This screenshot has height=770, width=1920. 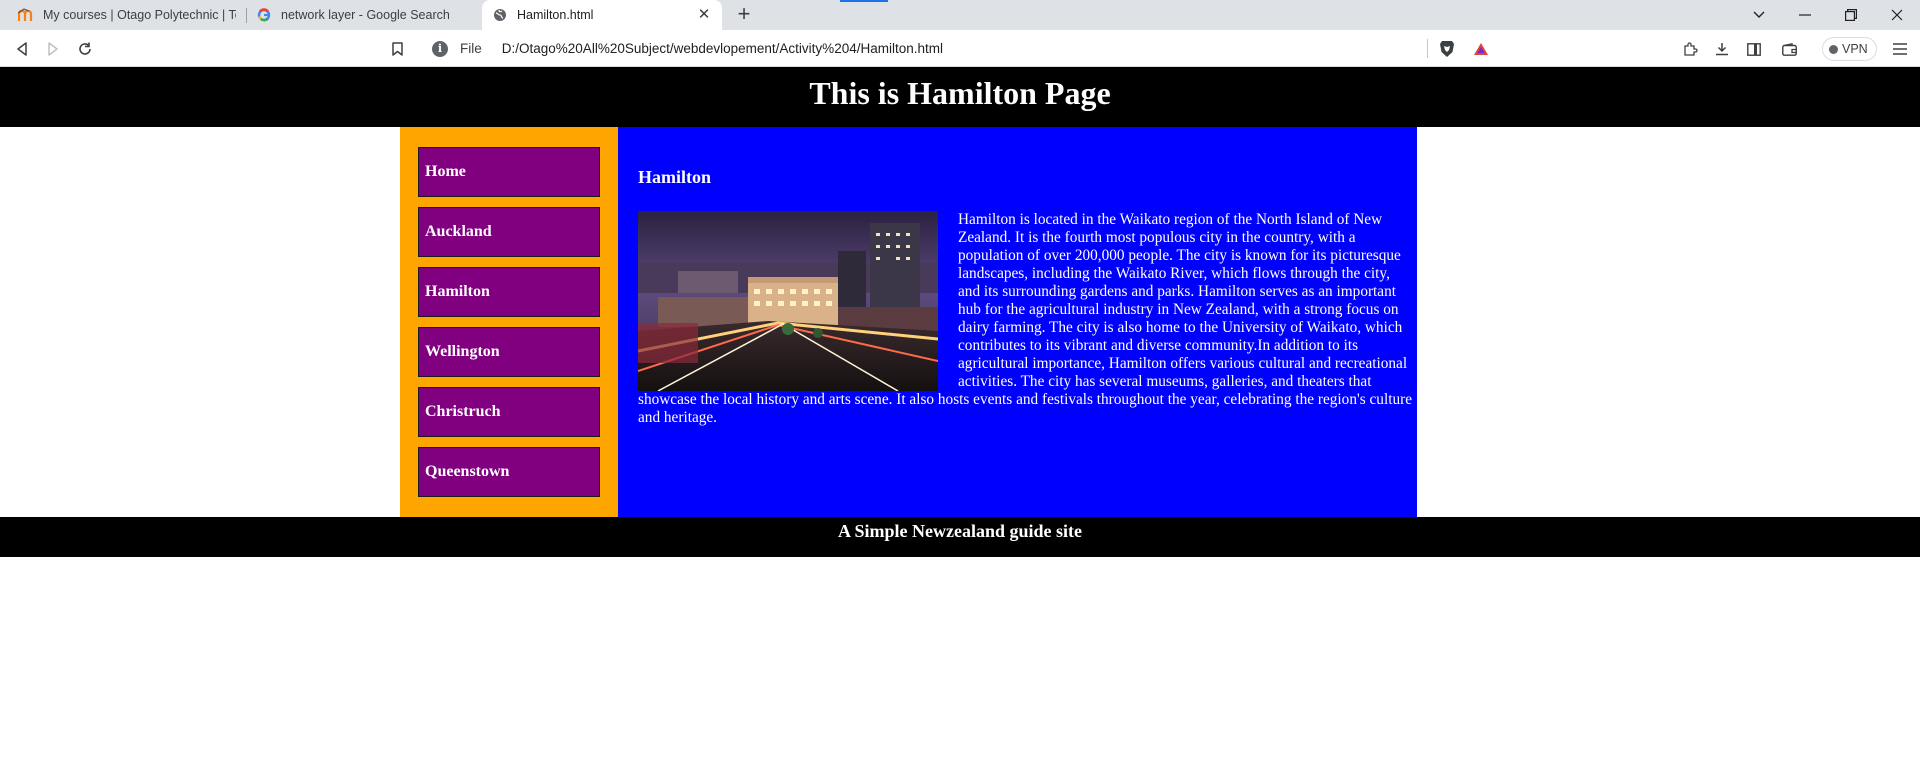 I want to click on sidebar-icon, so click(x=1754, y=49).